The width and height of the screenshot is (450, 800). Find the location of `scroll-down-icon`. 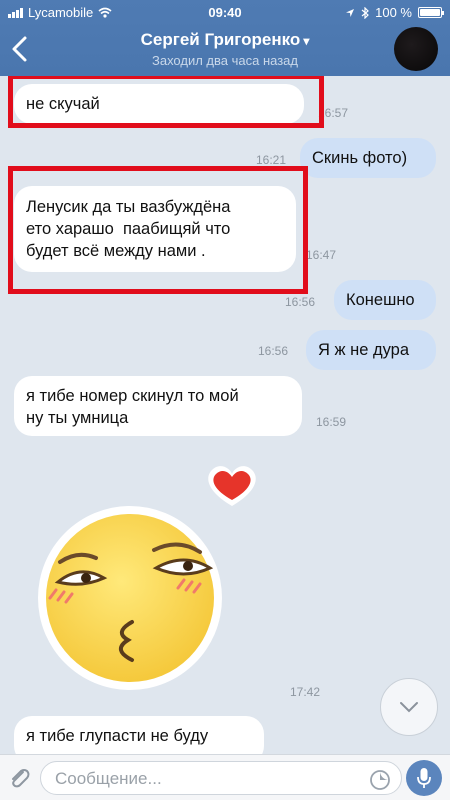

scroll-down-icon is located at coordinates (409, 707).